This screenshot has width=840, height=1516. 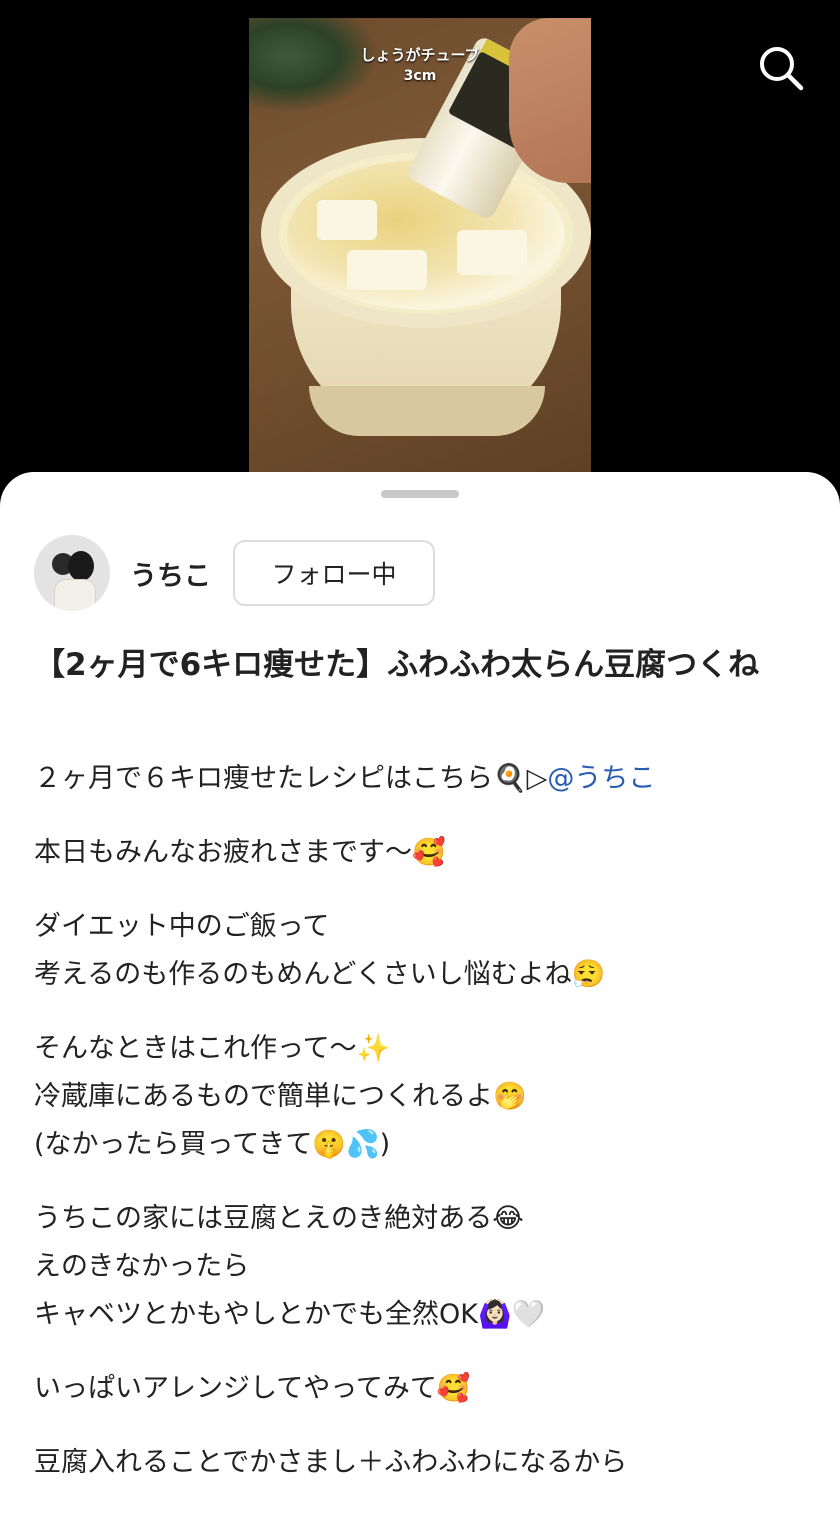 I want to click on video-frame: しょうがチューブ 3cm, so click(x=420, y=253).